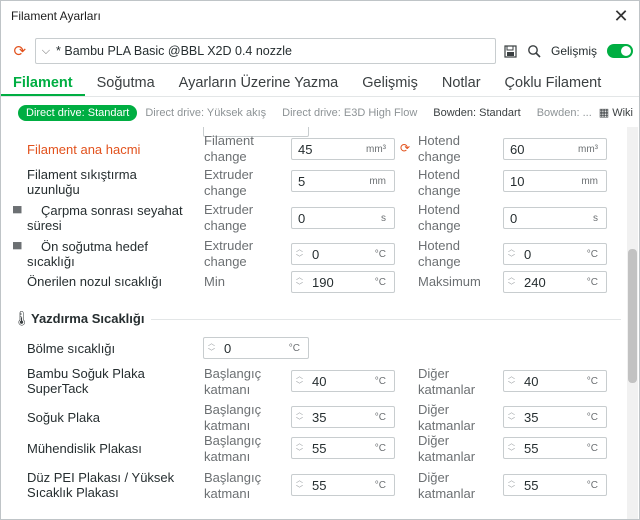 The image size is (640, 520). I want to click on scrollbar-thumb, so click(632, 316).